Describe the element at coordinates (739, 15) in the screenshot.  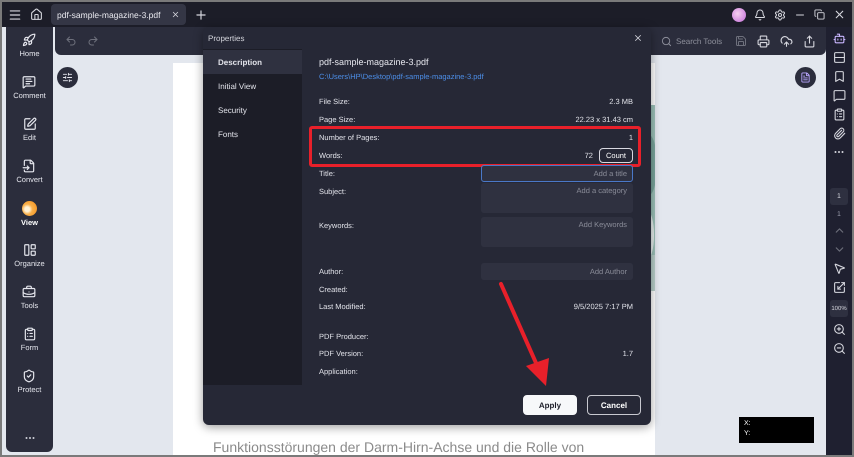
I see `avatar` at that location.